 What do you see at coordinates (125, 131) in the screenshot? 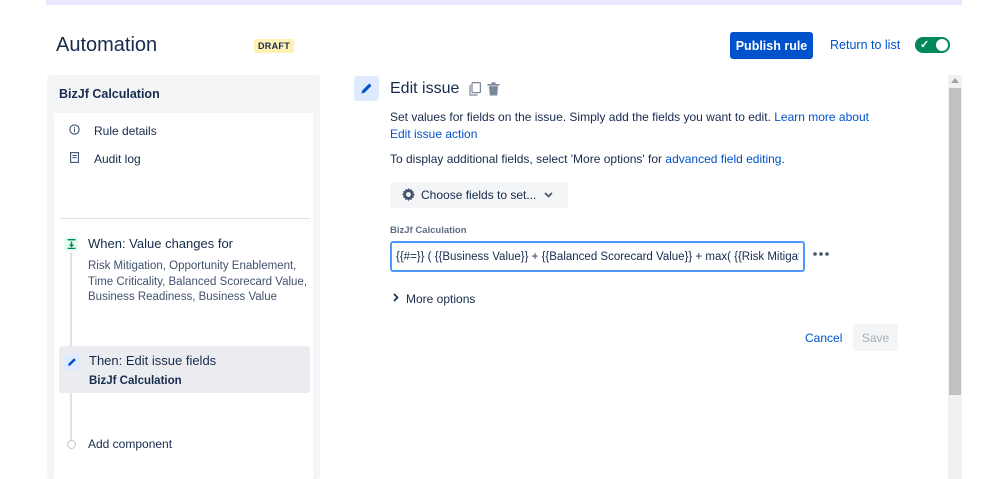
I see `rule-details-label: Rule details` at bounding box center [125, 131].